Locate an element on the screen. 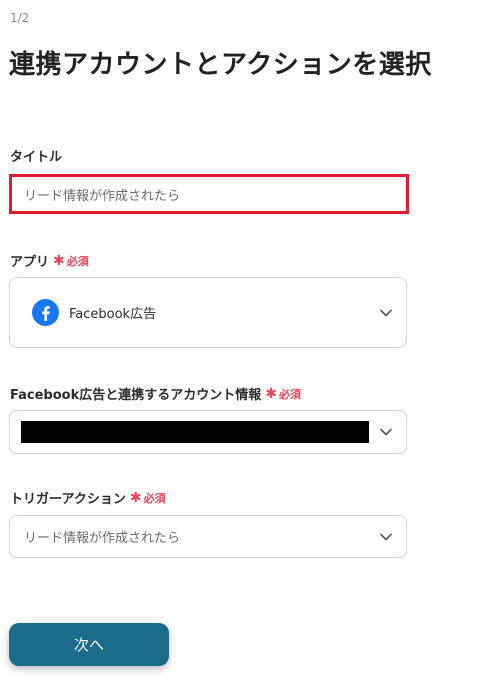 Image resolution: width=477 pixels, height=683 pixels. account-field-label: Facebook広告と連携するアカウント情報 ✱ 必須 is located at coordinates (155, 394).